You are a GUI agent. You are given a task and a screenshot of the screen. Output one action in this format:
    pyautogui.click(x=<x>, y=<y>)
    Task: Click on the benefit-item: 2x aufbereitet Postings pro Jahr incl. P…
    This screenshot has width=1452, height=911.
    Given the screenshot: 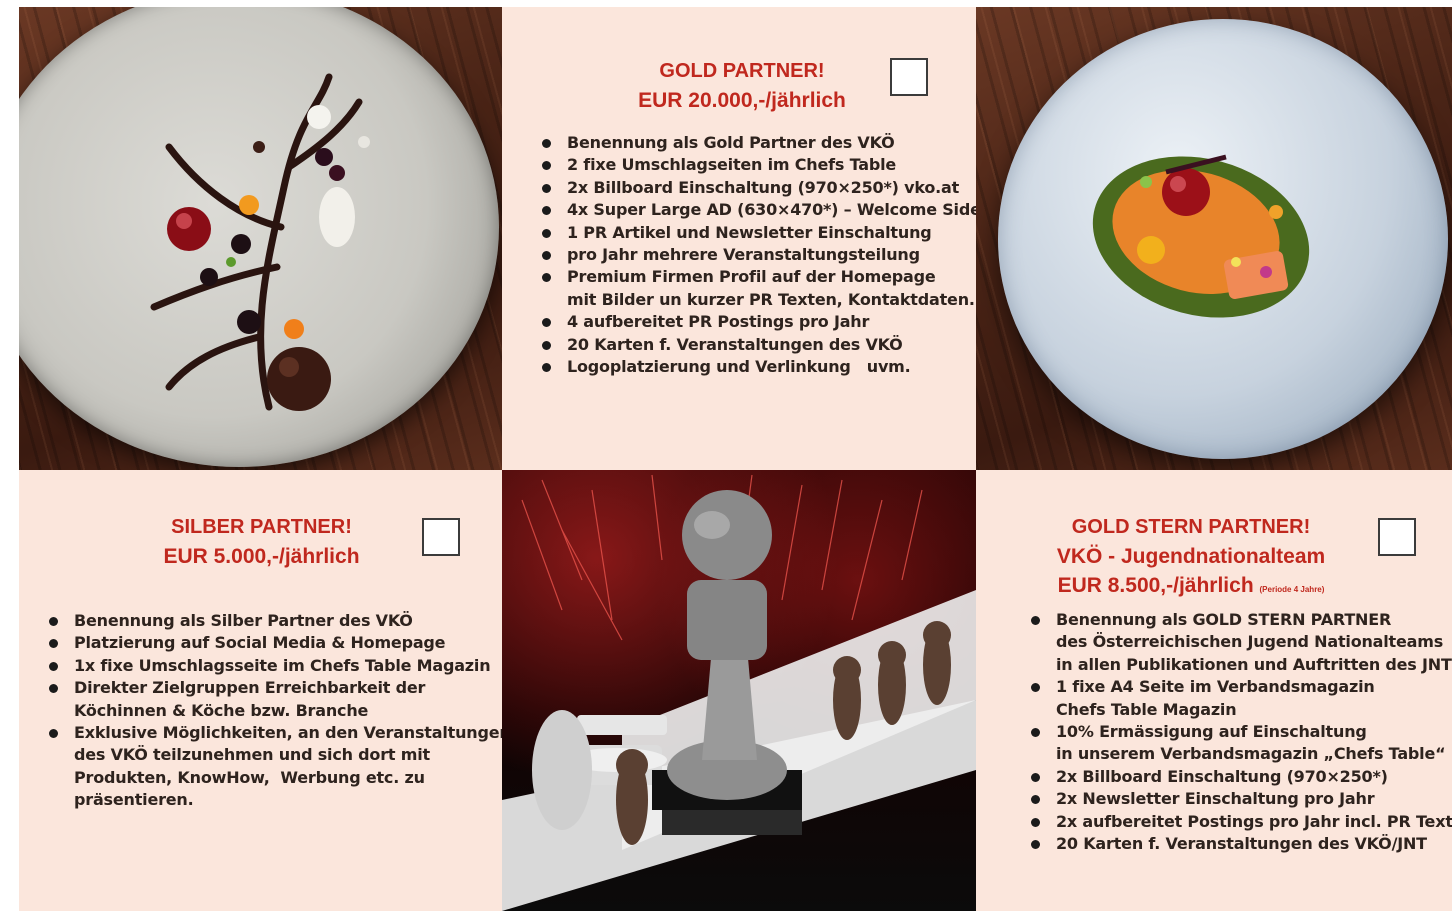 What is the action you would take?
    pyautogui.click(x=1240, y=822)
    